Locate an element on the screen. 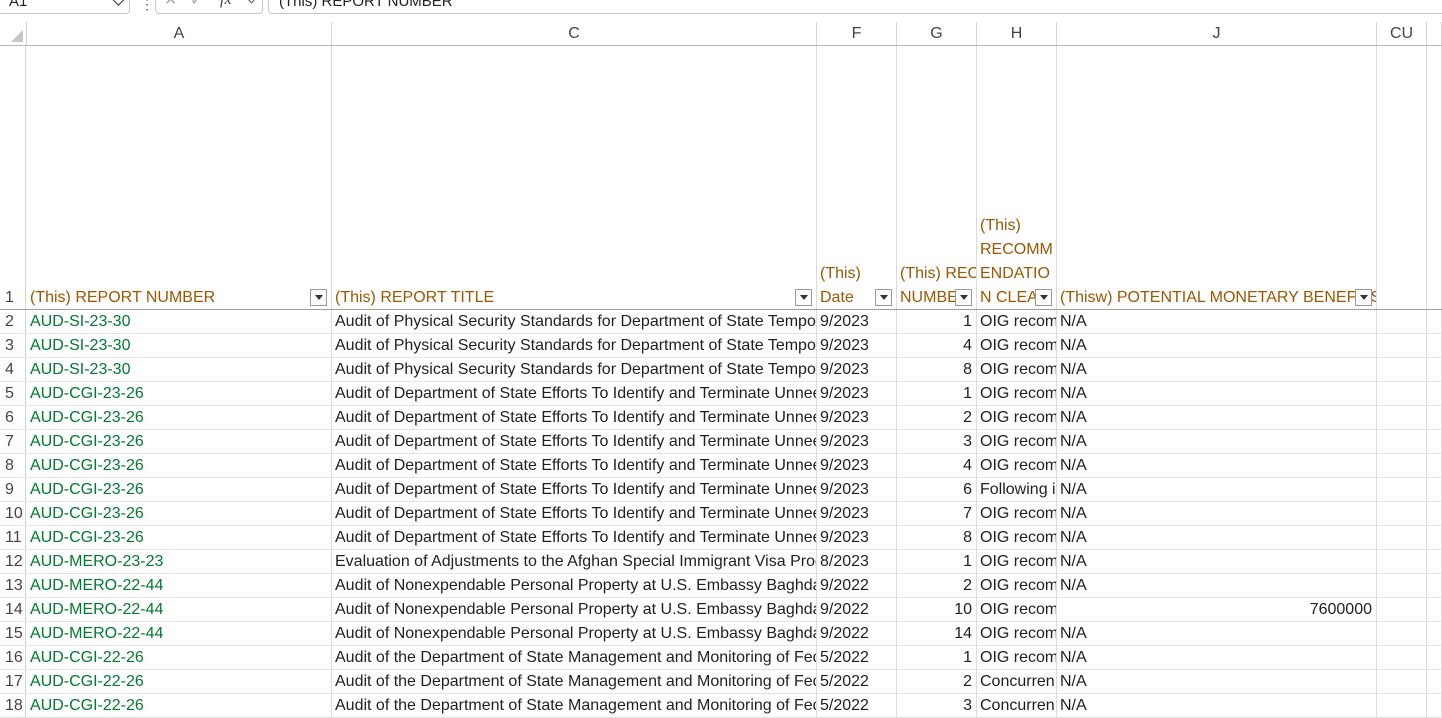  more-options-icon: ⋮ is located at coordinates (147, 6).